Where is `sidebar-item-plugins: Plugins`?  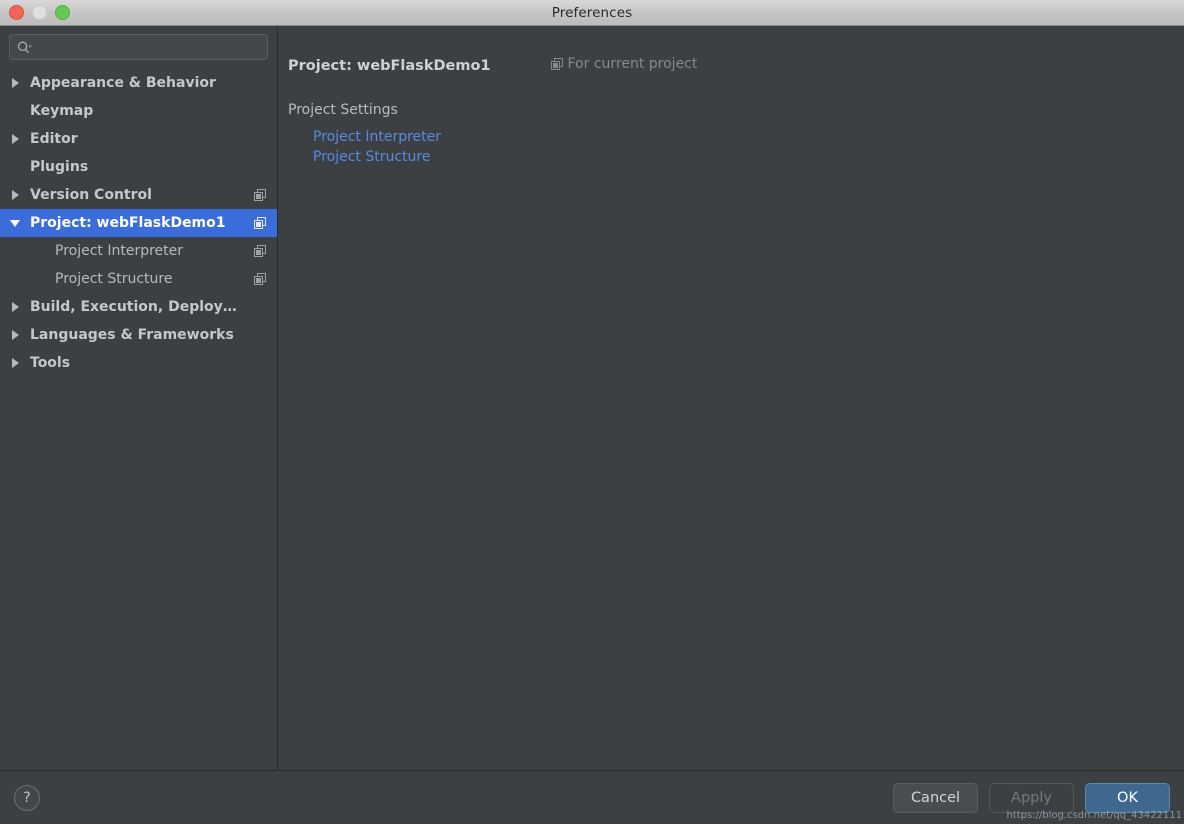 sidebar-item-plugins: Plugins is located at coordinates (138, 167).